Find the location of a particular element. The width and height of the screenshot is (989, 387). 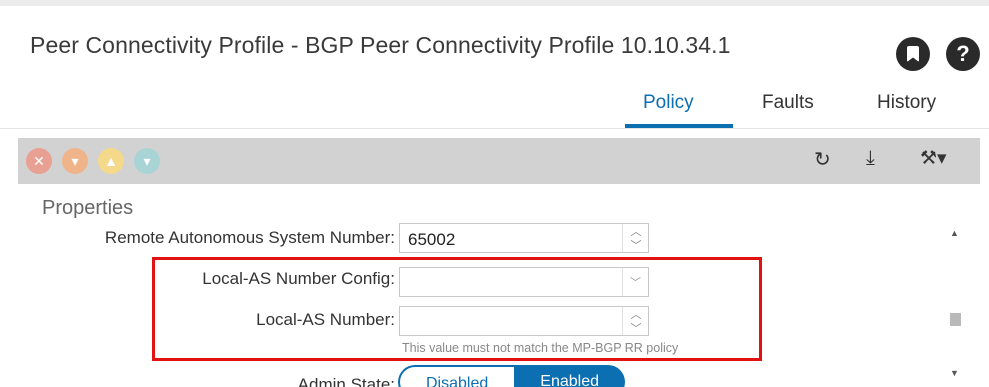

tab-faults: Faults is located at coordinates (788, 103).